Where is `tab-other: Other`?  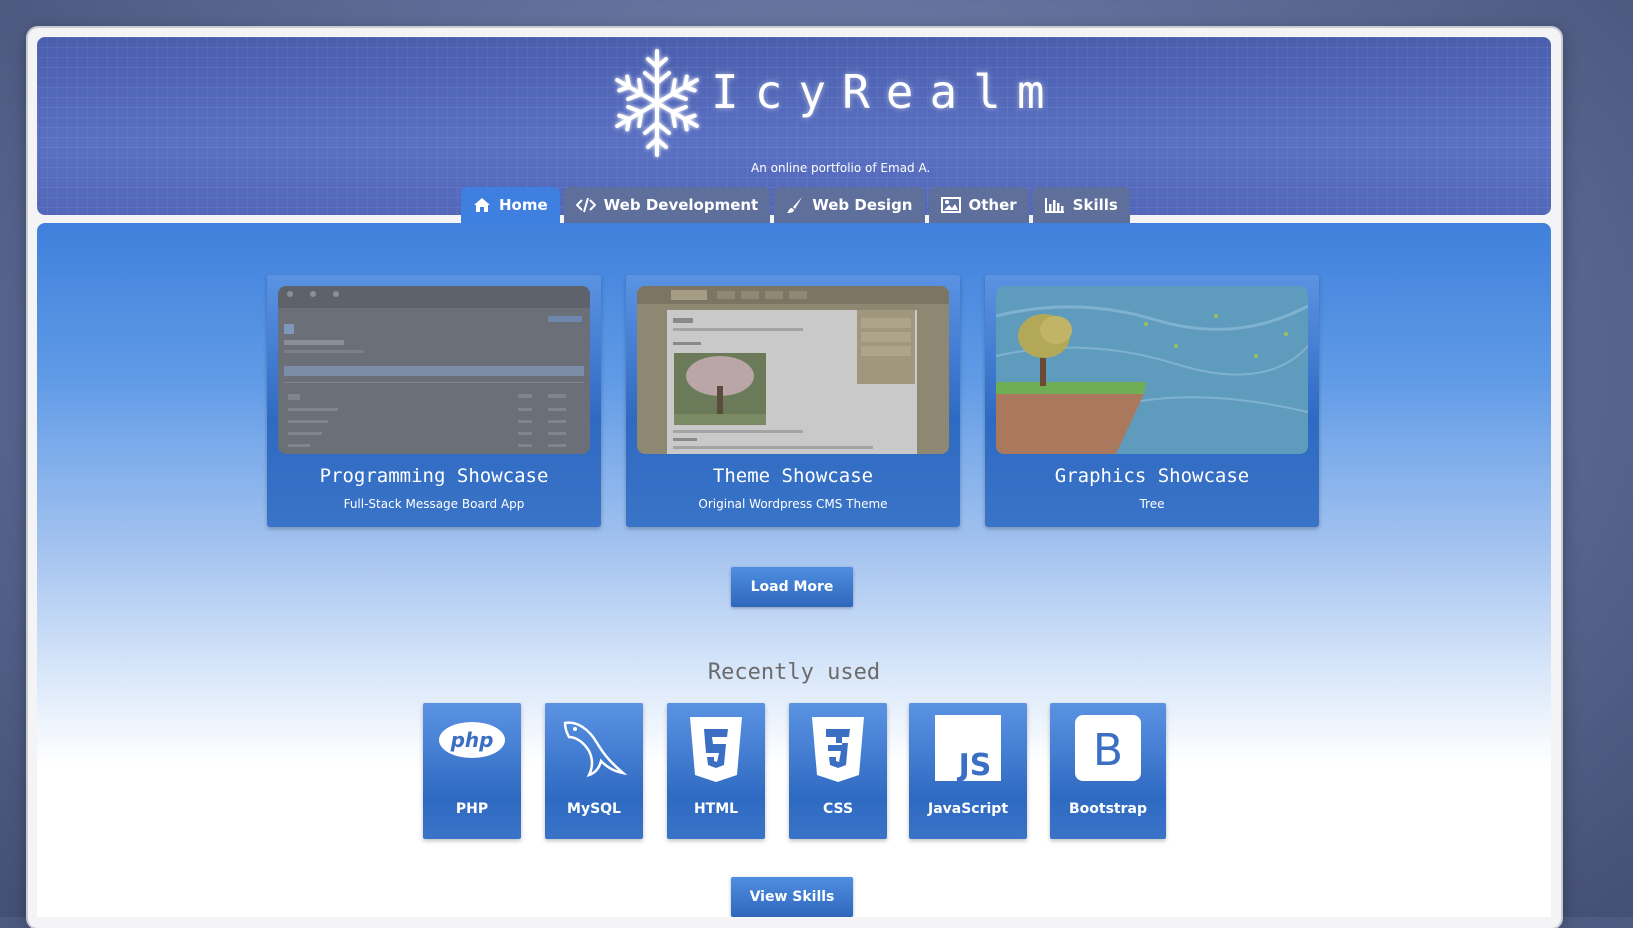
tab-other: Other is located at coordinates (978, 205).